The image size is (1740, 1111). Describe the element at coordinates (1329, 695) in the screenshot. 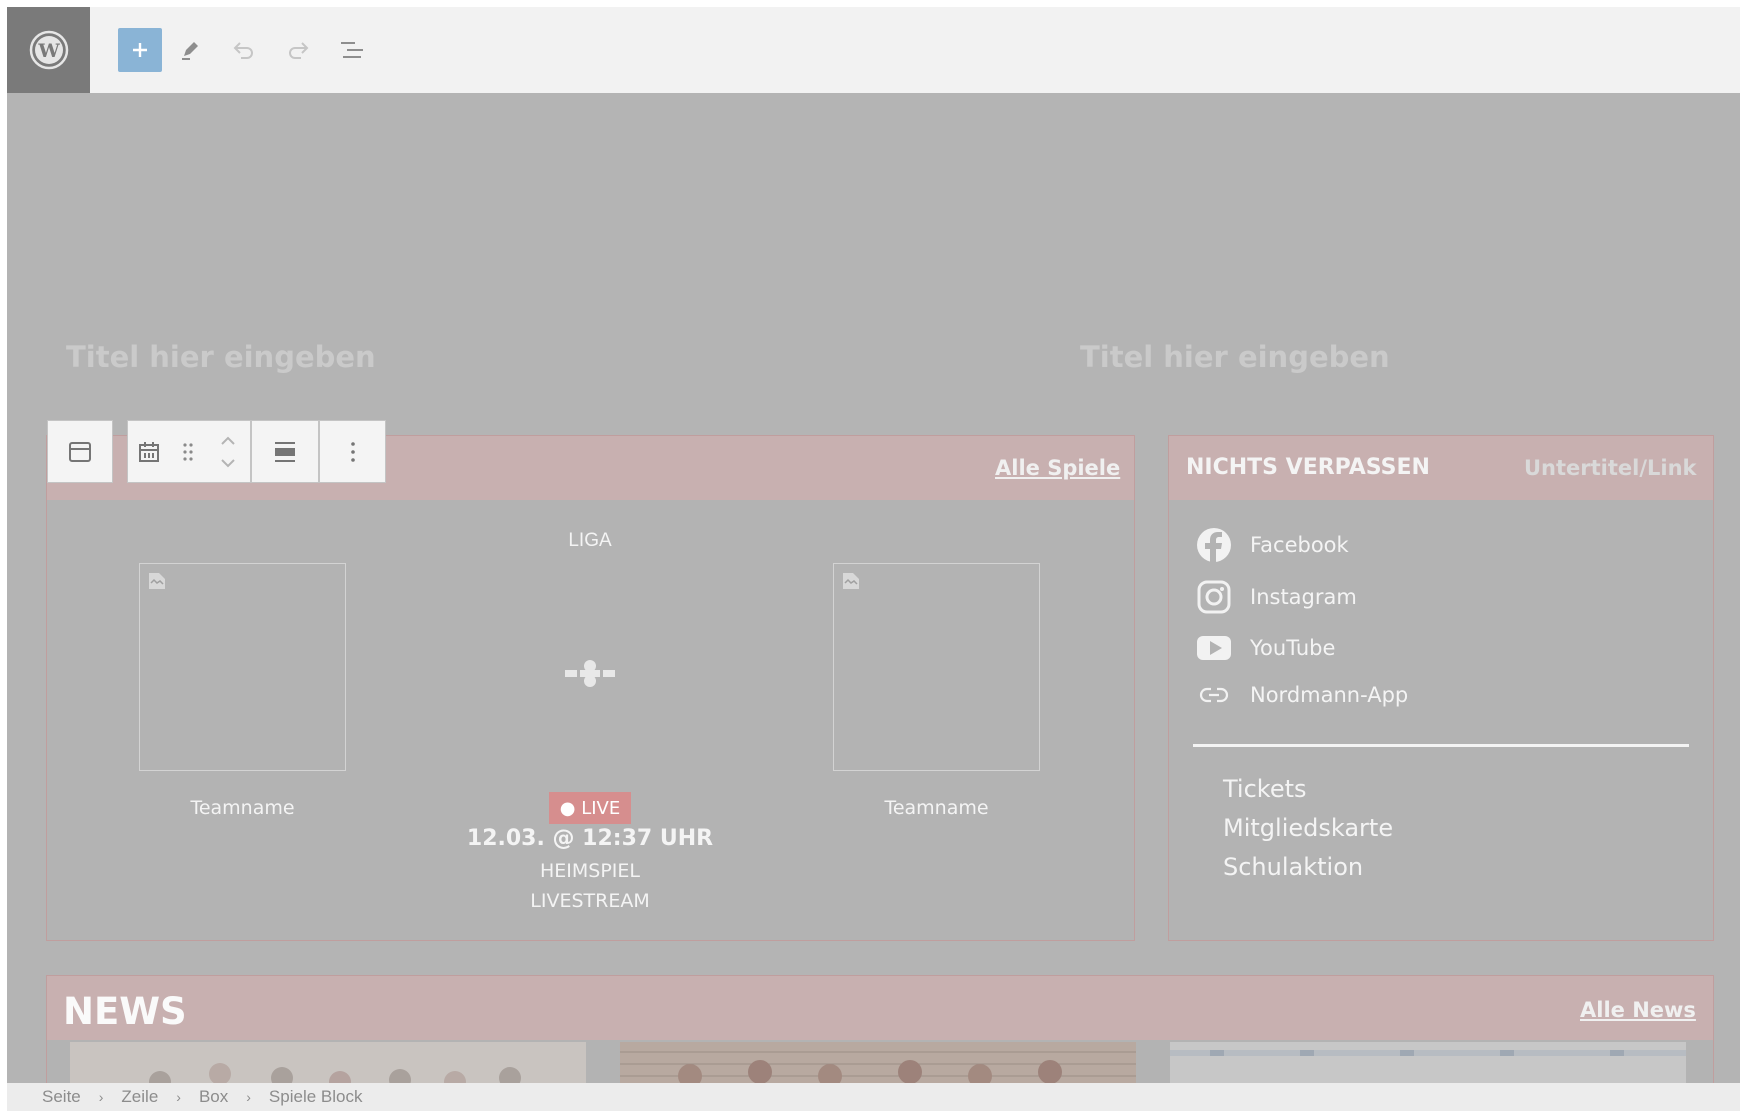

I see `social-label: Nordmann-App` at that location.